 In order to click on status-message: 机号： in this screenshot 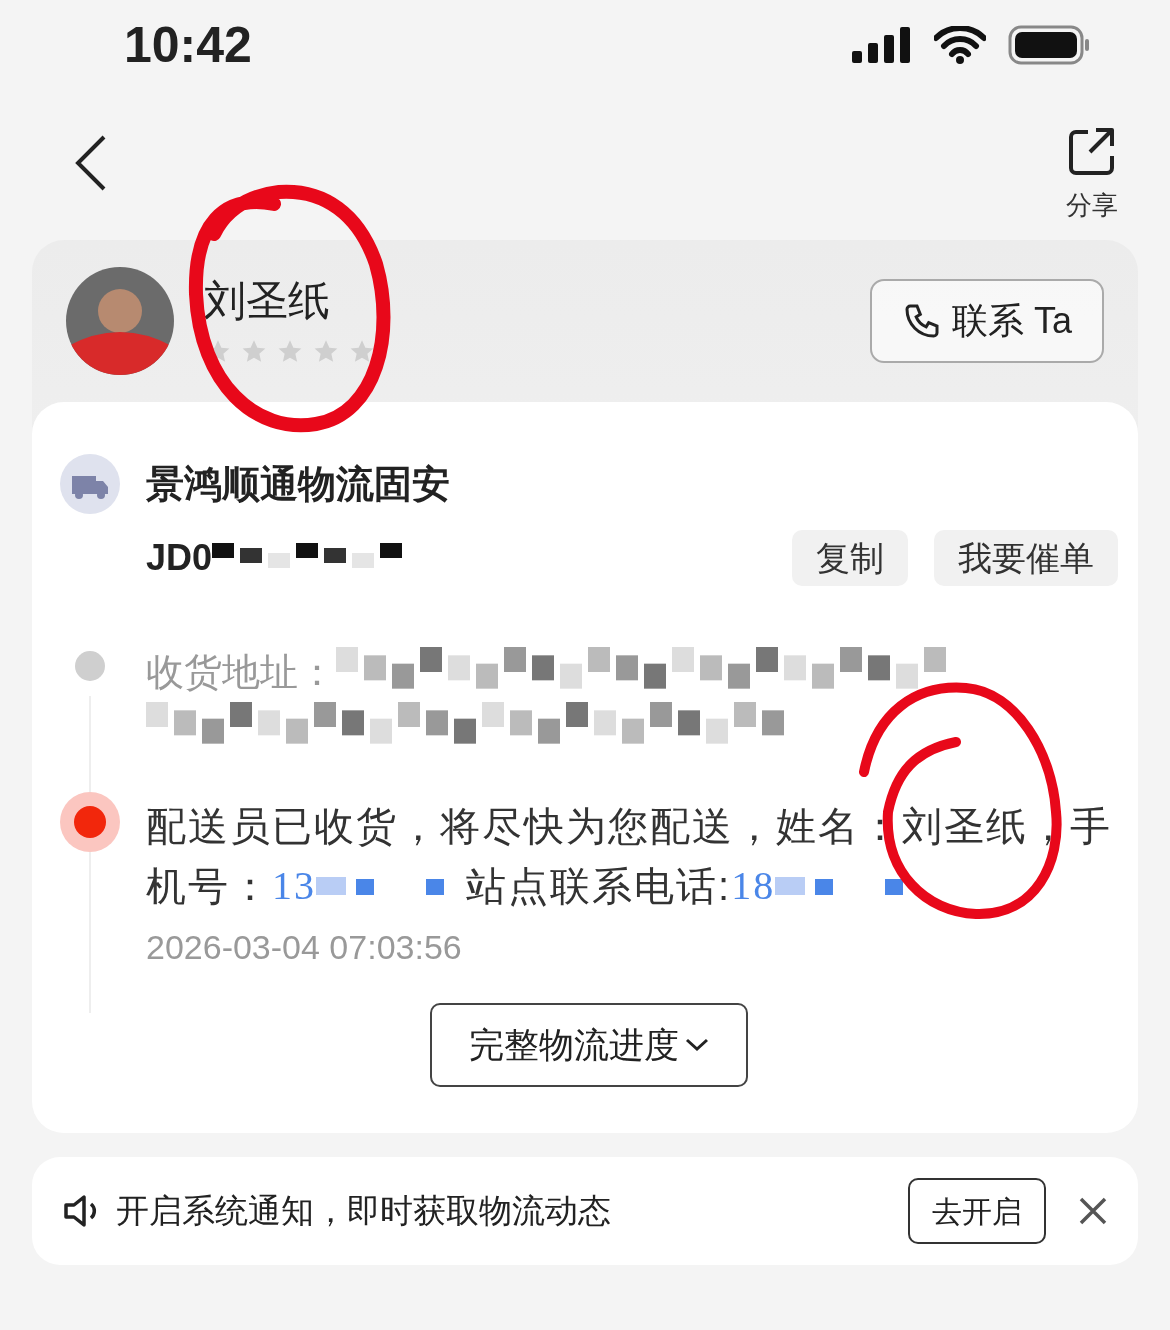, I will do `click(209, 886)`.